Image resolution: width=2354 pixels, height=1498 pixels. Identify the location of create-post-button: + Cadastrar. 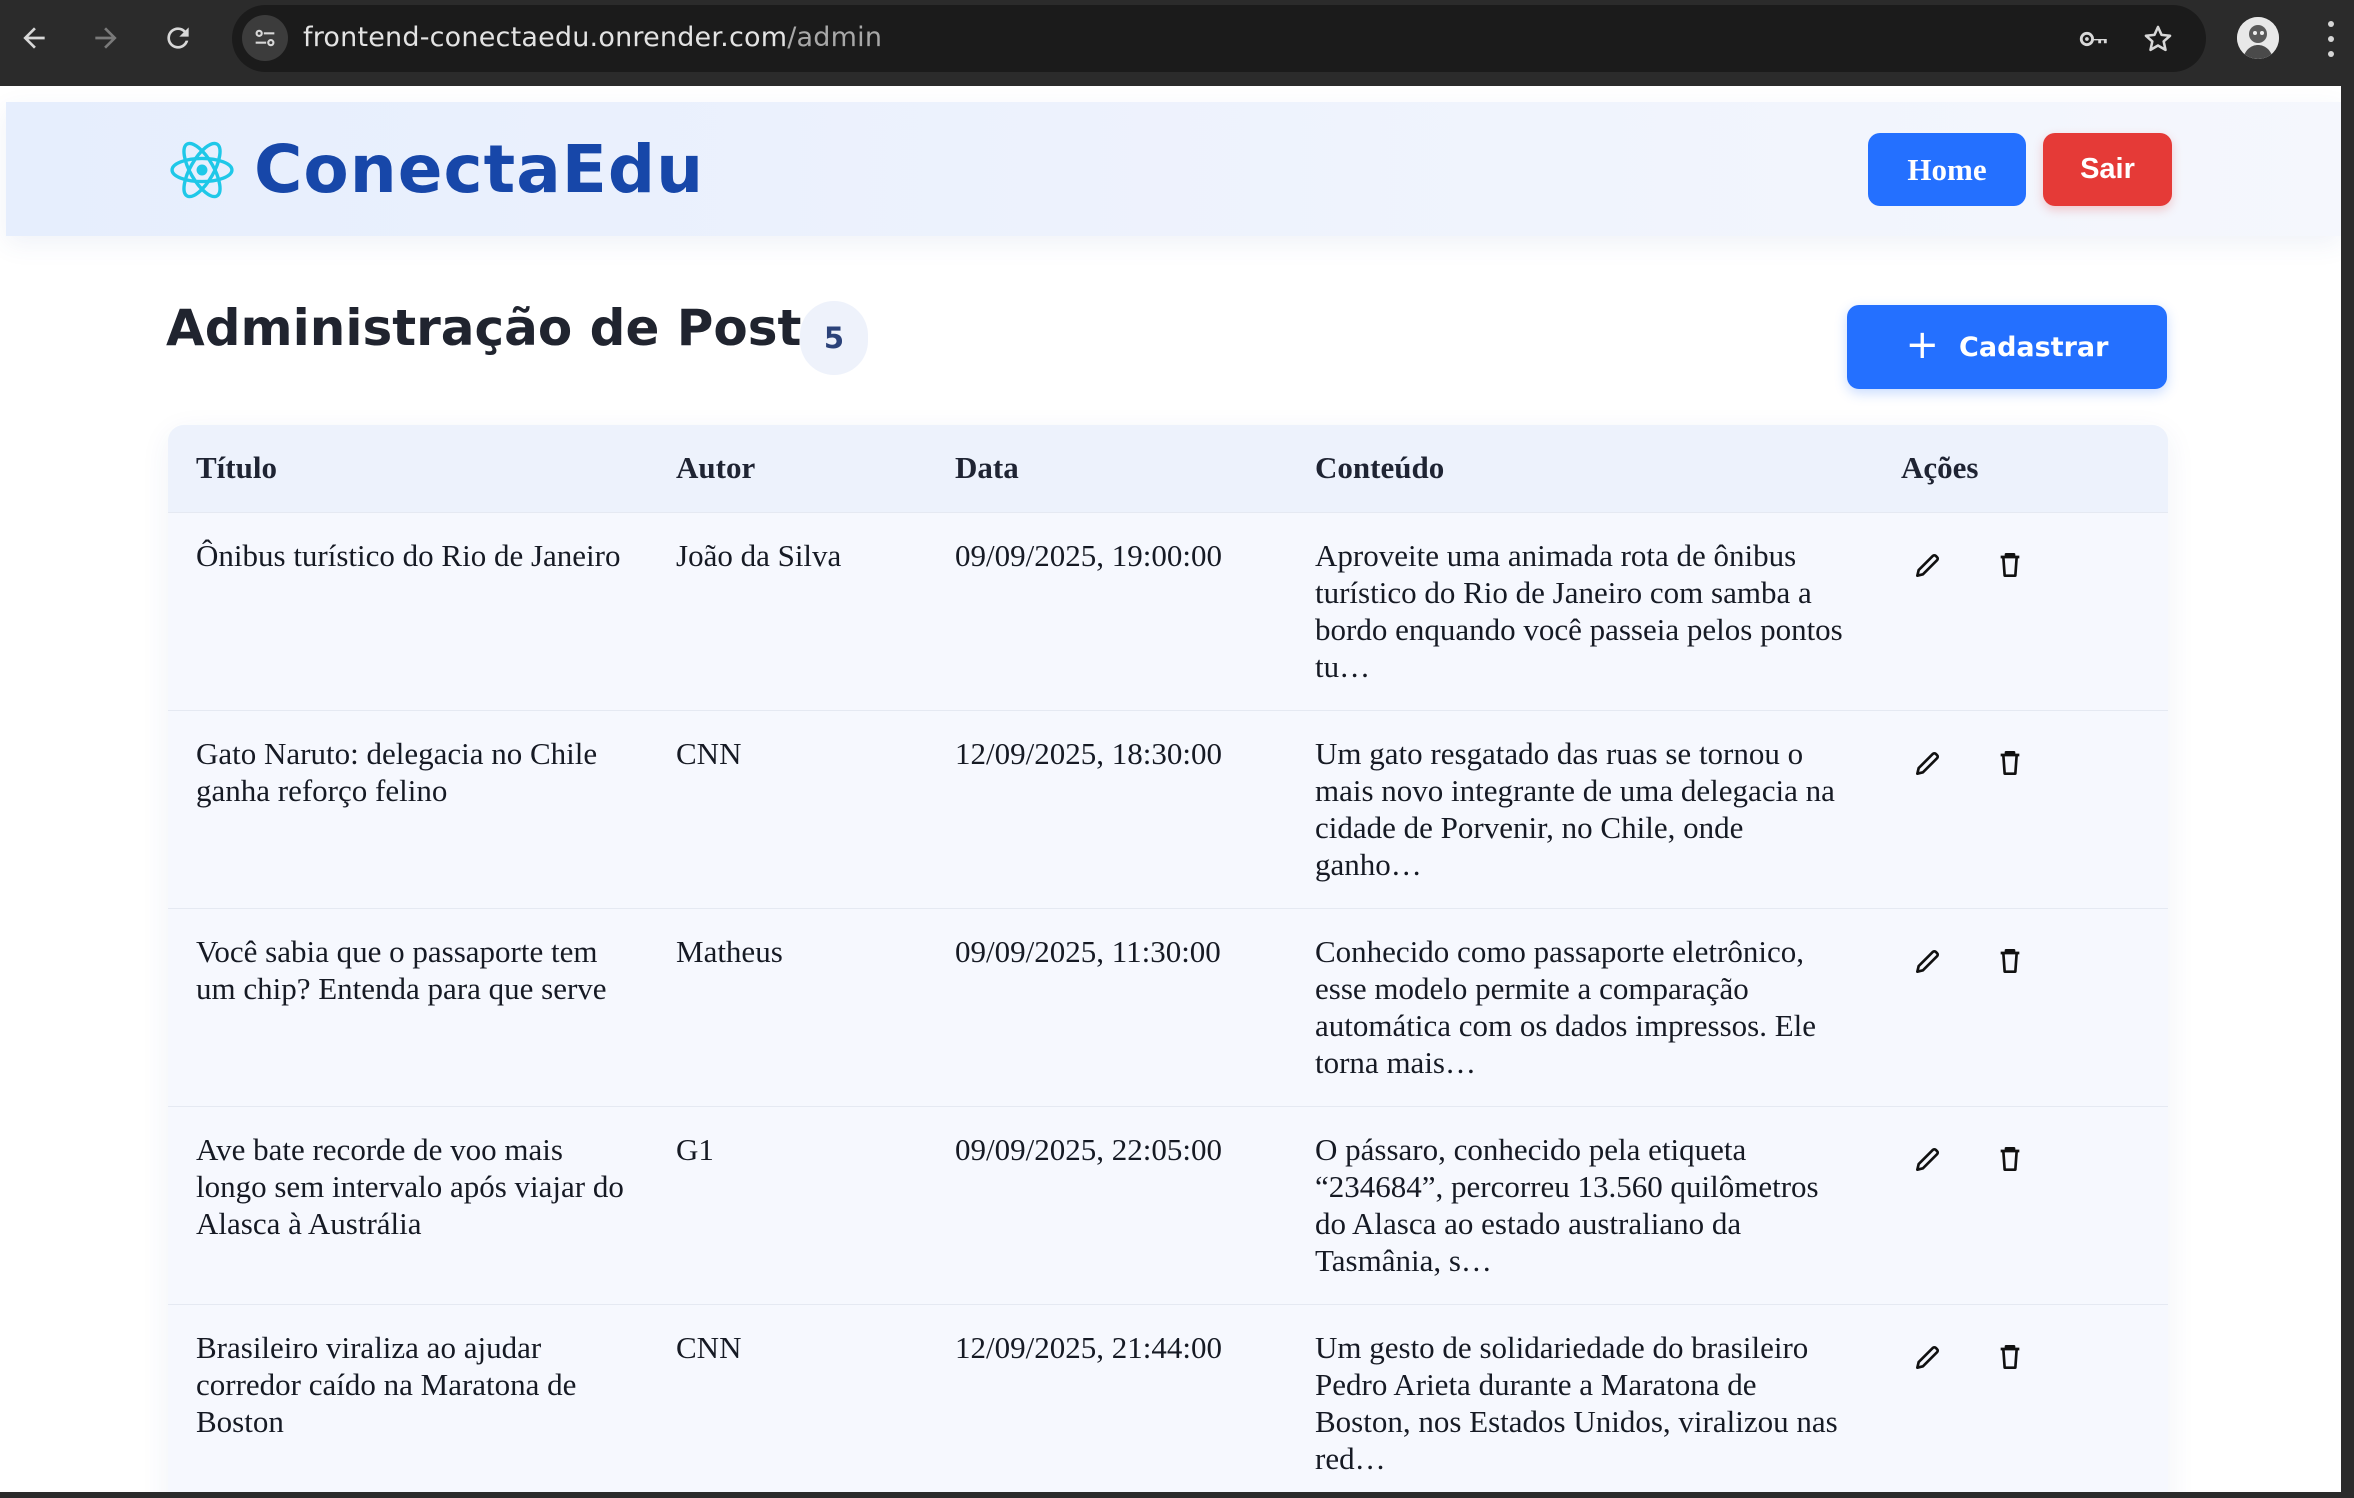
(2007, 347).